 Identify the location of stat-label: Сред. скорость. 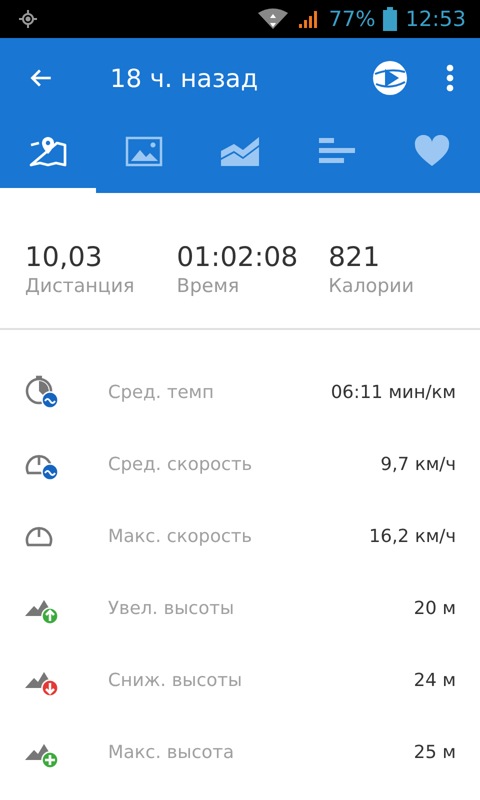
(181, 464).